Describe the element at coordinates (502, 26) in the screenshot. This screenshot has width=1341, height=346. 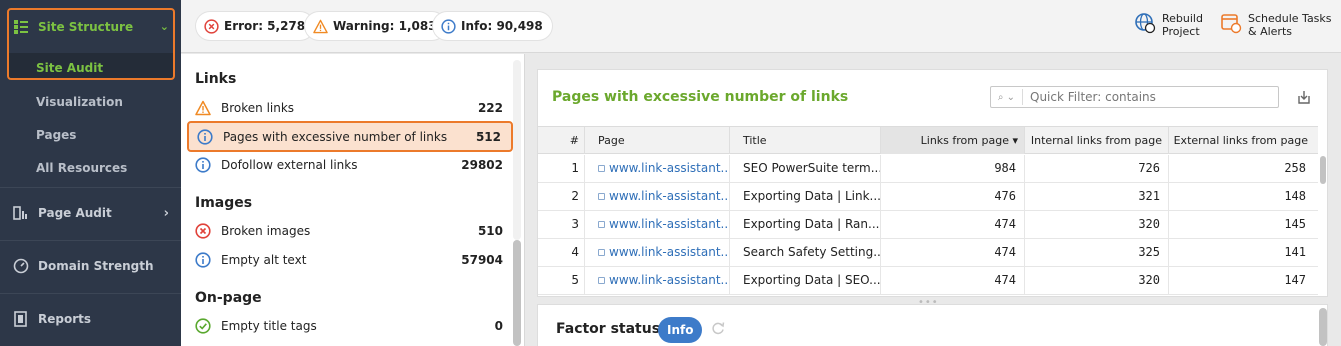
I see `info-count-label: Info: 90,498` at that location.